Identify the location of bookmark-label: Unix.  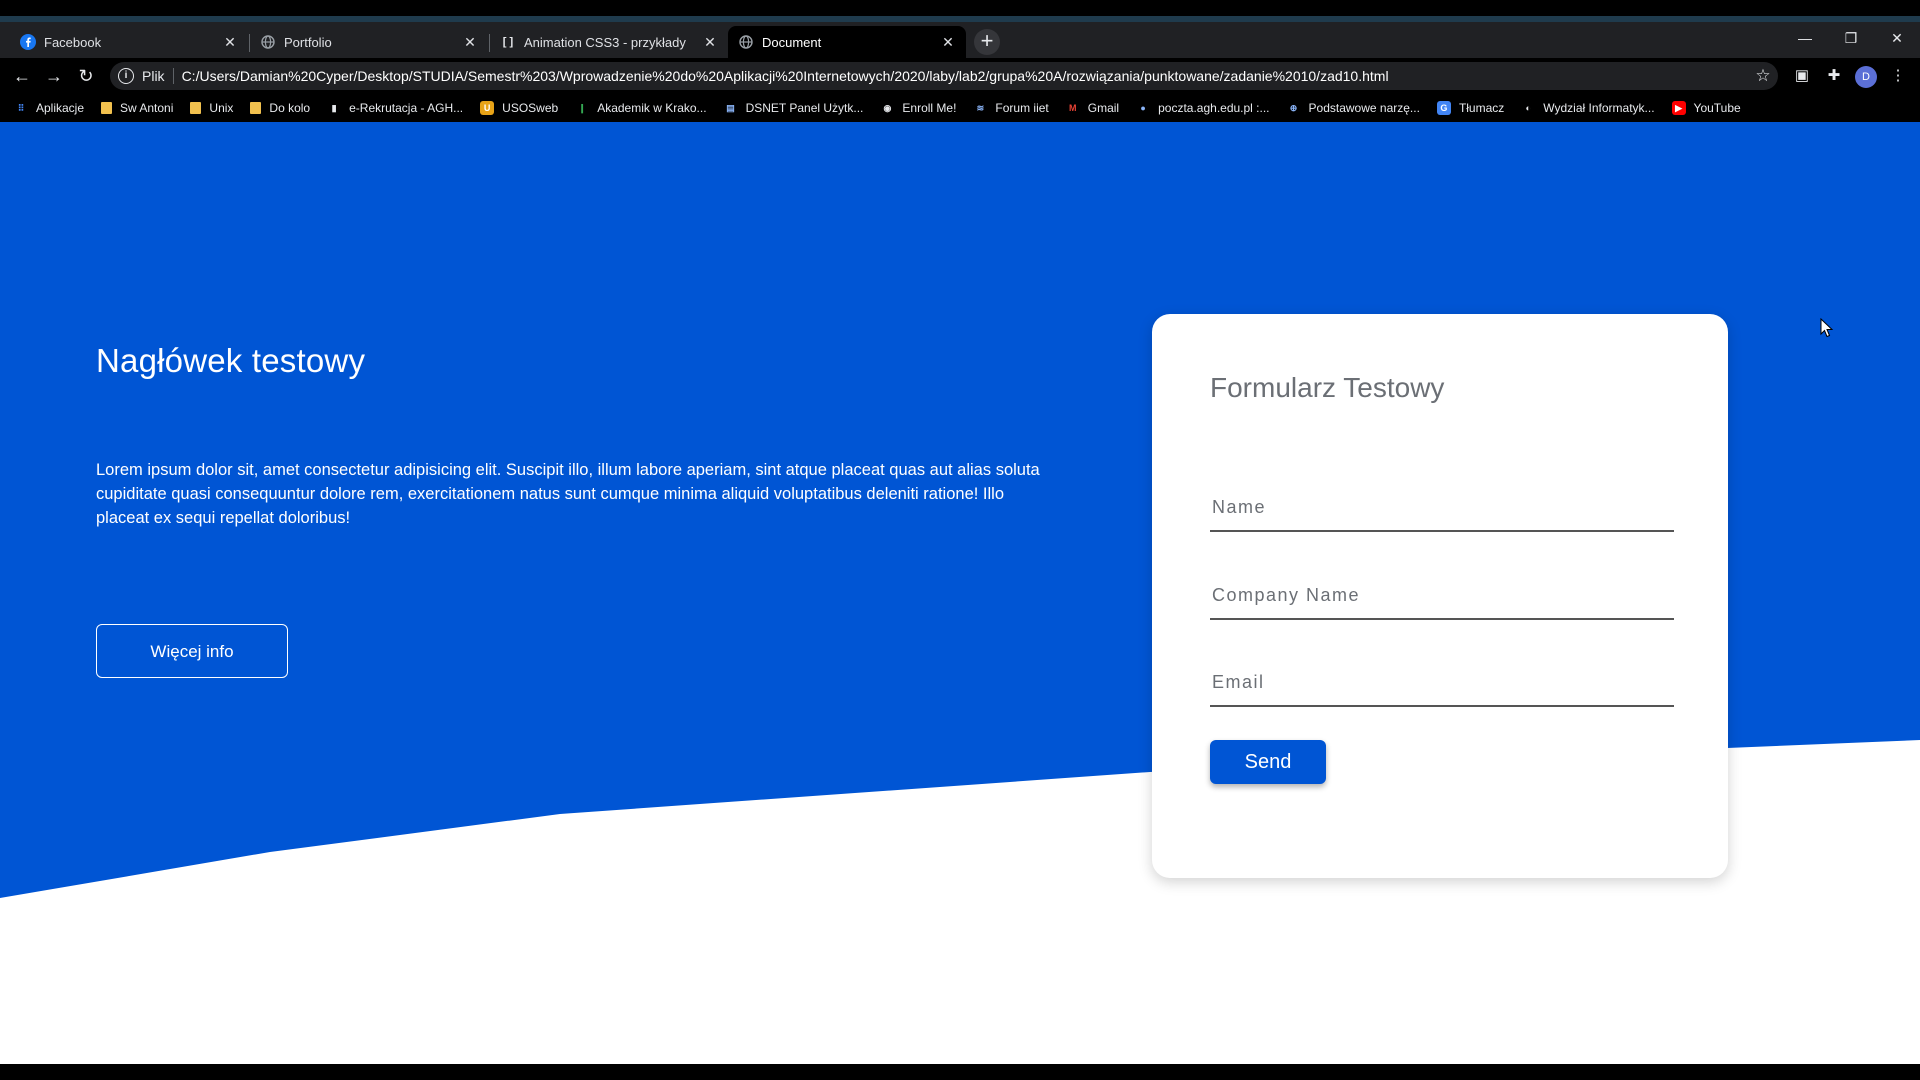
(221, 108).